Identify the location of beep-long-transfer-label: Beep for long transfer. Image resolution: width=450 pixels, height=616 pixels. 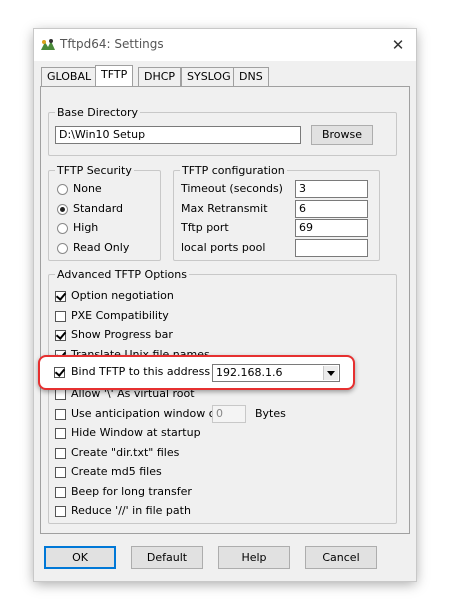
(131, 491).